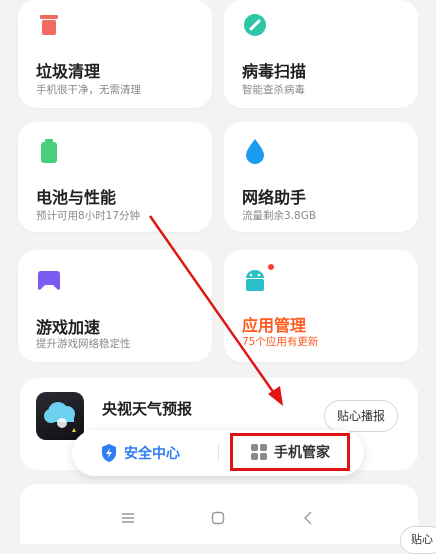  What do you see at coordinates (259, 452) in the screenshot?
I see `grid-icon` at bounding box center [259, 452].